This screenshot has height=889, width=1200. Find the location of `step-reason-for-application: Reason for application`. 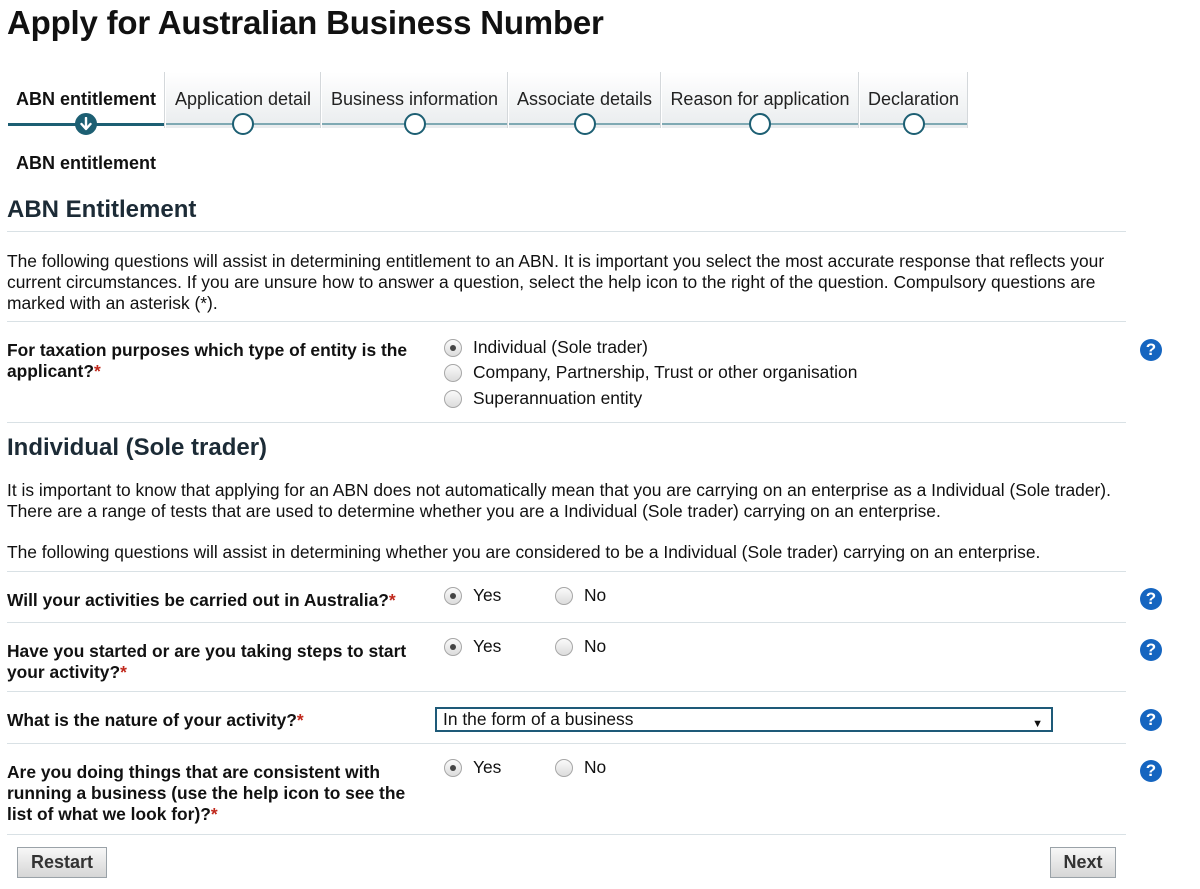

step-reason-for-application: Reason for application is located at coordinates (760, 103).